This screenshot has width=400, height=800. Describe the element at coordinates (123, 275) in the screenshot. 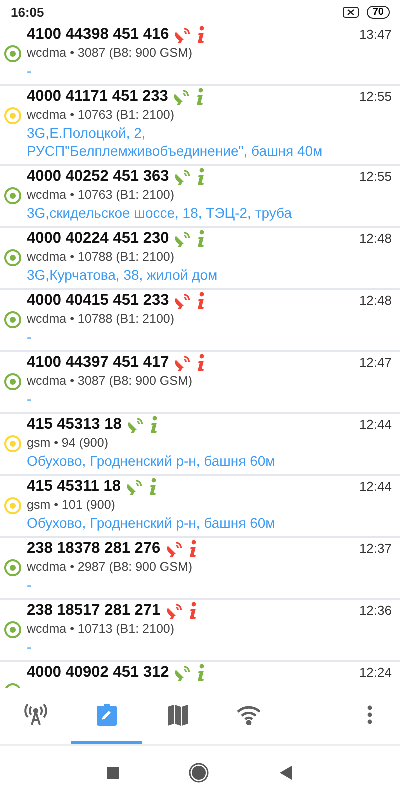

I see `address-text: 3G,Курчатова, 38, жилой дом` at that location.